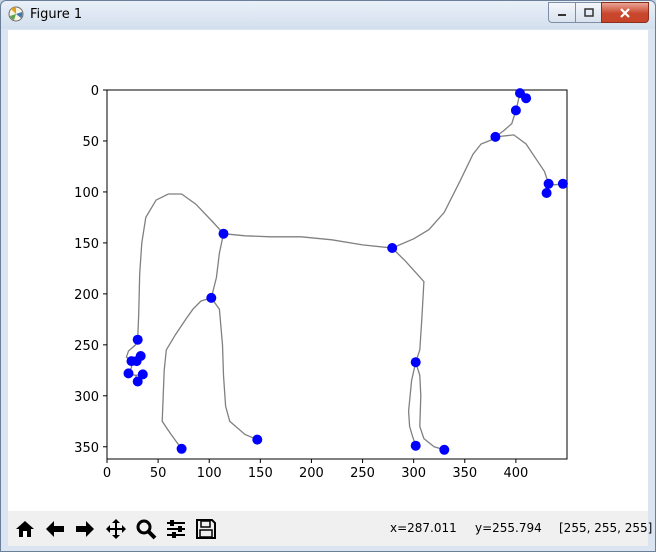 Image resolution: width=656 pixels, height=552 pixels. I want to click on x-tick-label-2: 100, so click(209, 473).